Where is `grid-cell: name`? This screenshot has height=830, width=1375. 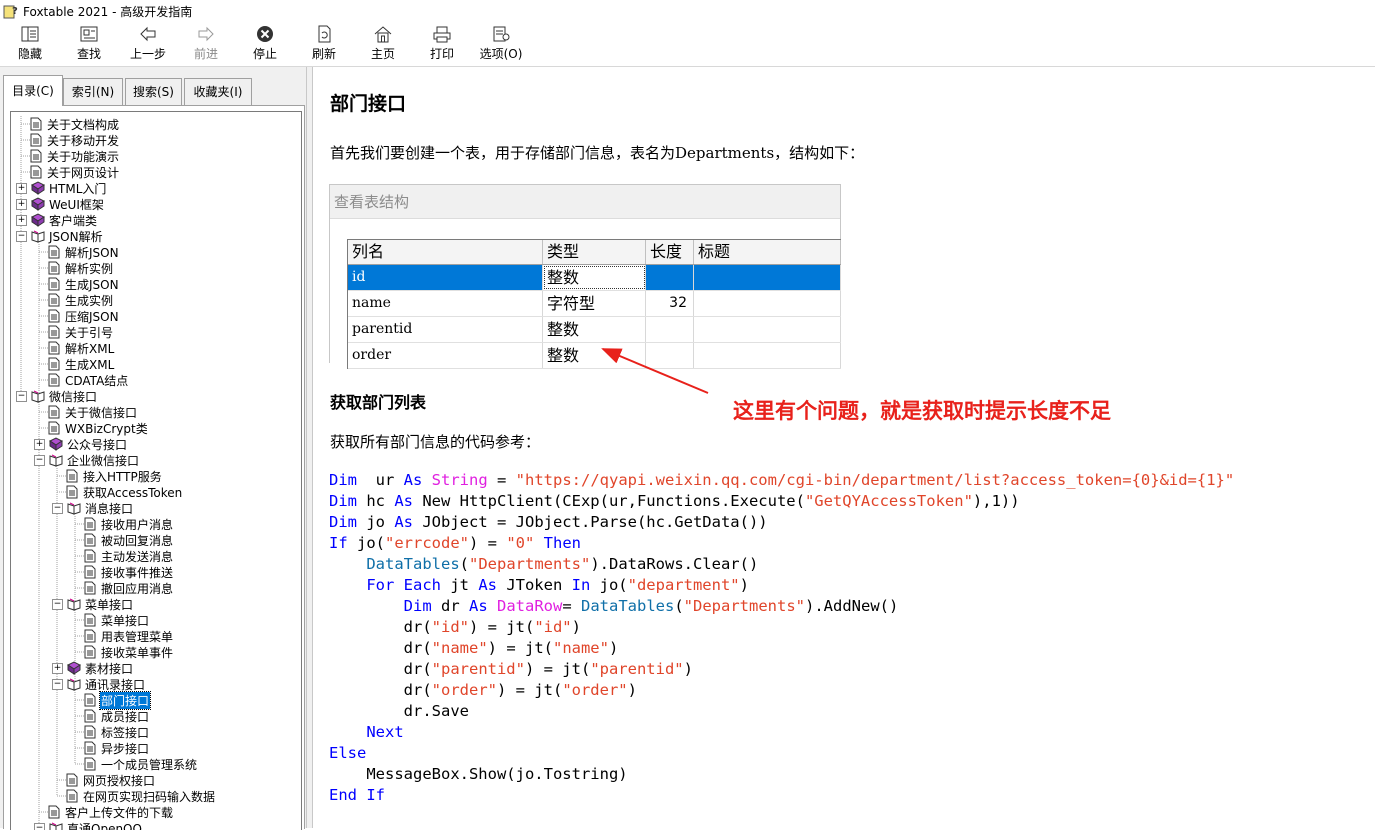
grid-cell: name is located at coordinates (445, 303).